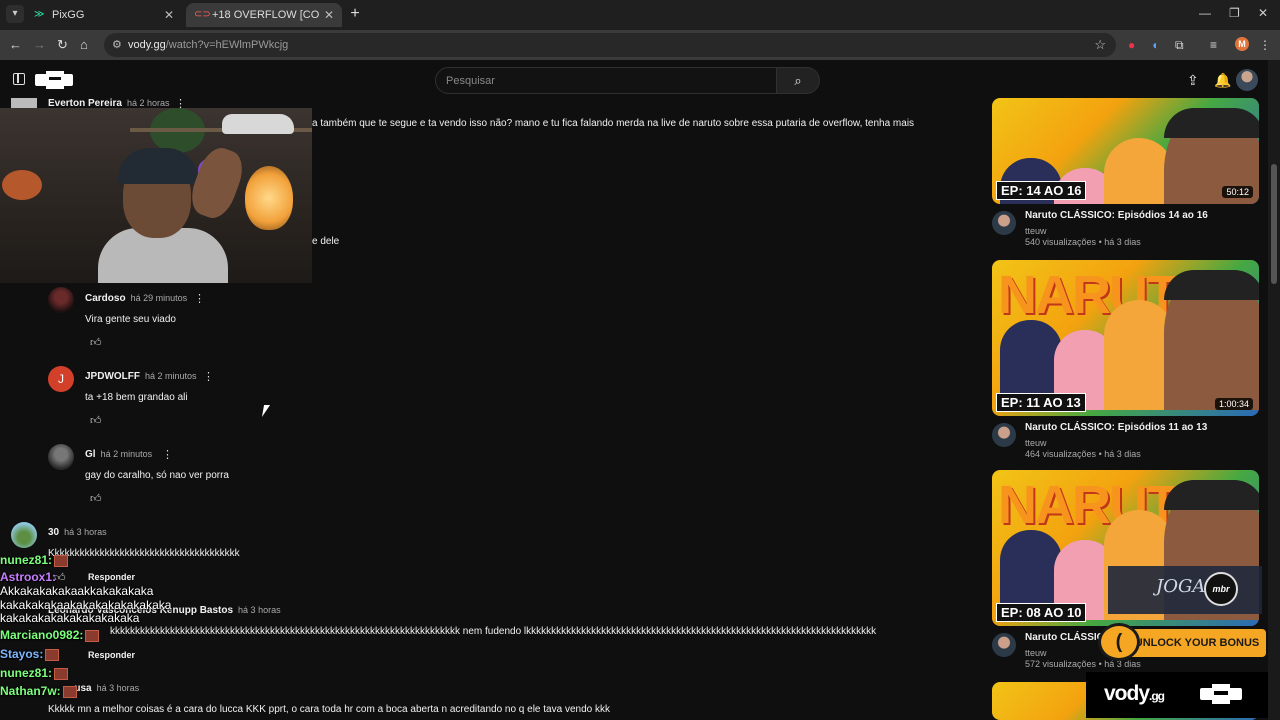 The image size is (1280, 720). I want to click on home-icon: ⌂, so click(84, 45).